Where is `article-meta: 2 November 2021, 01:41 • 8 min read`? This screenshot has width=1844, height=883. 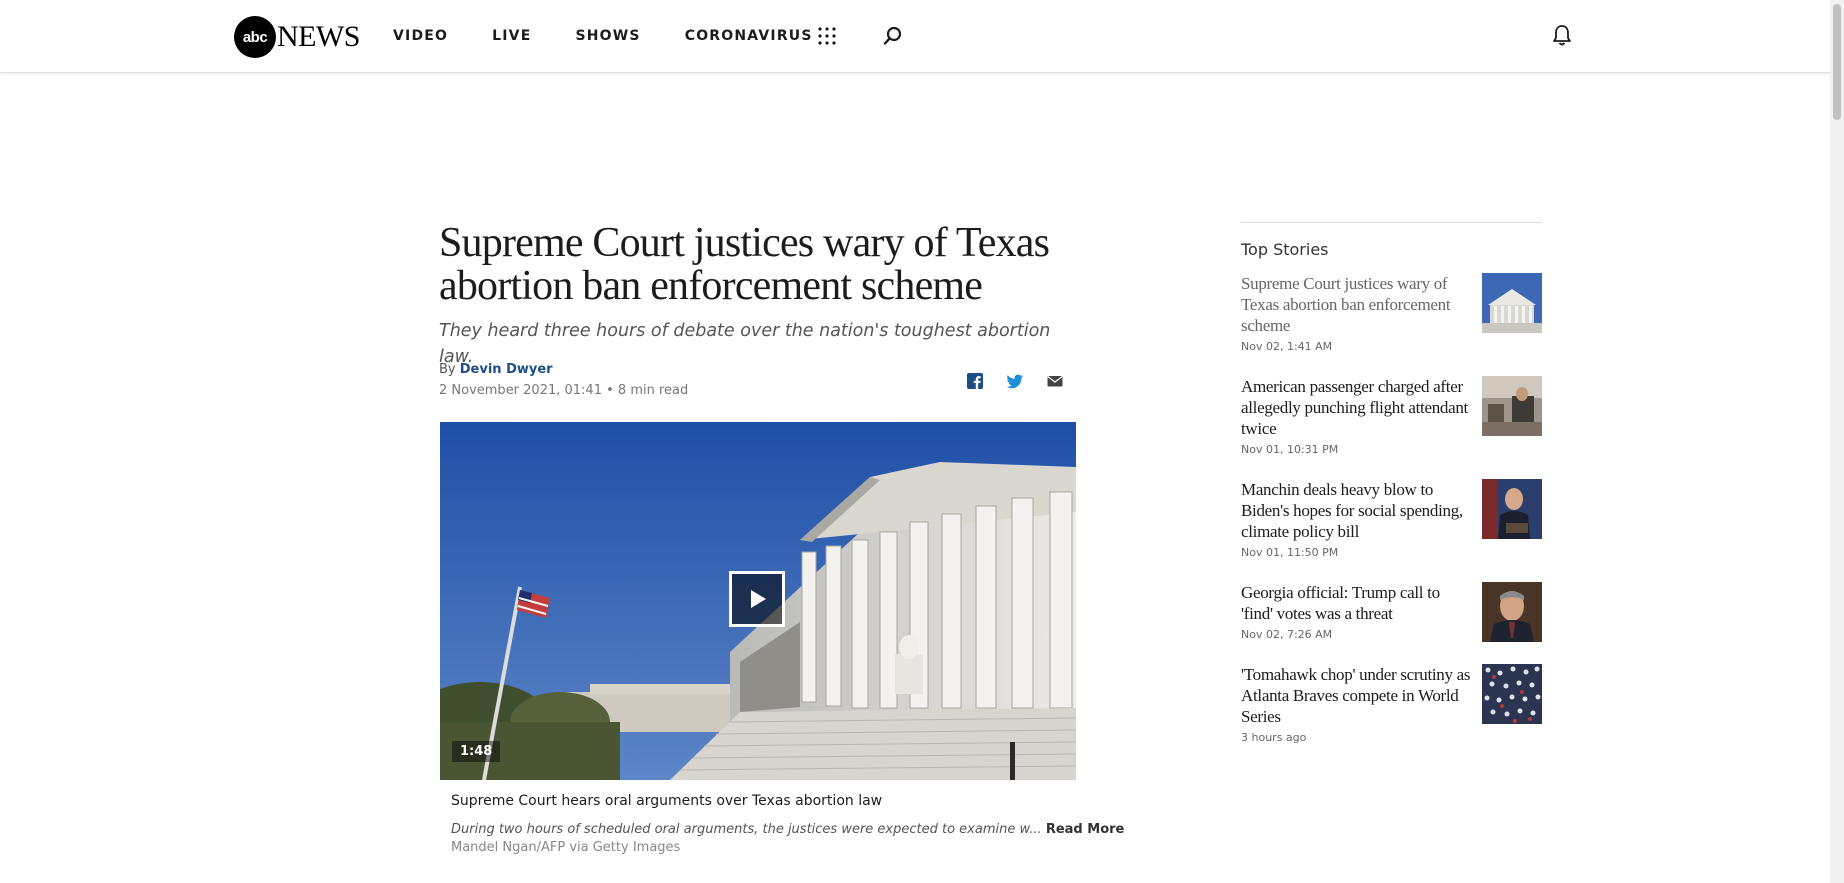 article-meta: 2 November 2021, 01:41 • 8 min read is located at coordinates (563, 390).